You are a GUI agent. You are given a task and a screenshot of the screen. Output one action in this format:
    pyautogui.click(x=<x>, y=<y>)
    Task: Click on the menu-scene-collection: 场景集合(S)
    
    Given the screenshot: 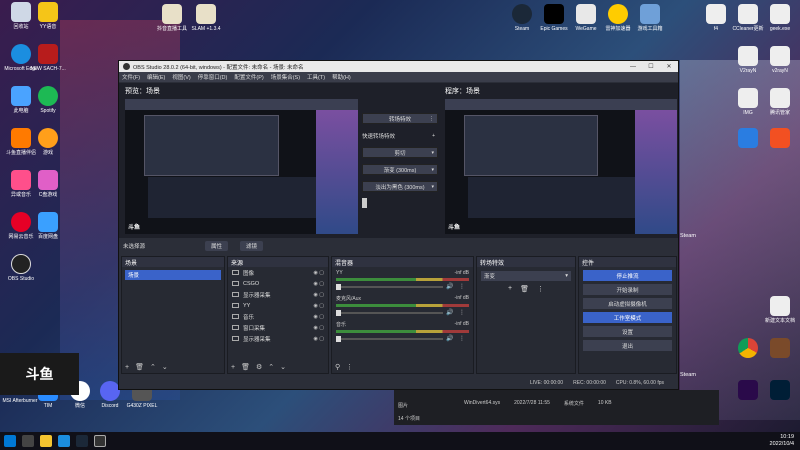 What is the action you would take?
    pyautogui.click(x=285, y=77)
    